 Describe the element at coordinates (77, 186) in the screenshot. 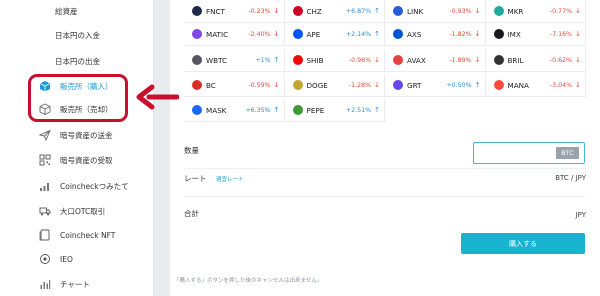

I see `sidebar-item-tsumitate: Coincheckつみたて` at that location.